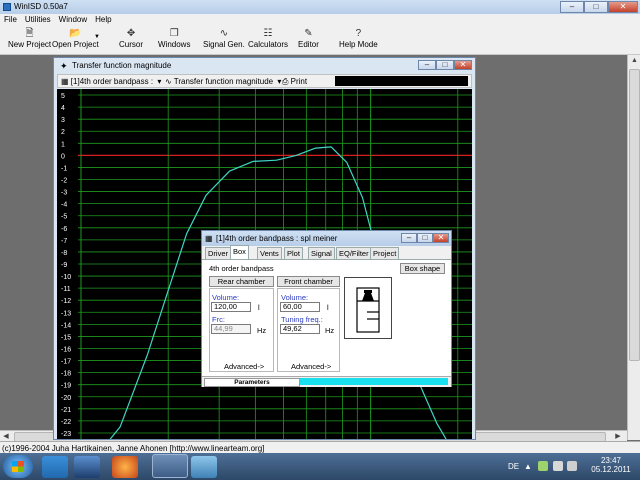 Image resolution: width=640 pixels, height=480 pixels. What do you see at coordinates (277, 238) in the screenshot?
I see `dialog-title: [1]4th order bandpass : spl meiner` at bounding box center [277, 238].